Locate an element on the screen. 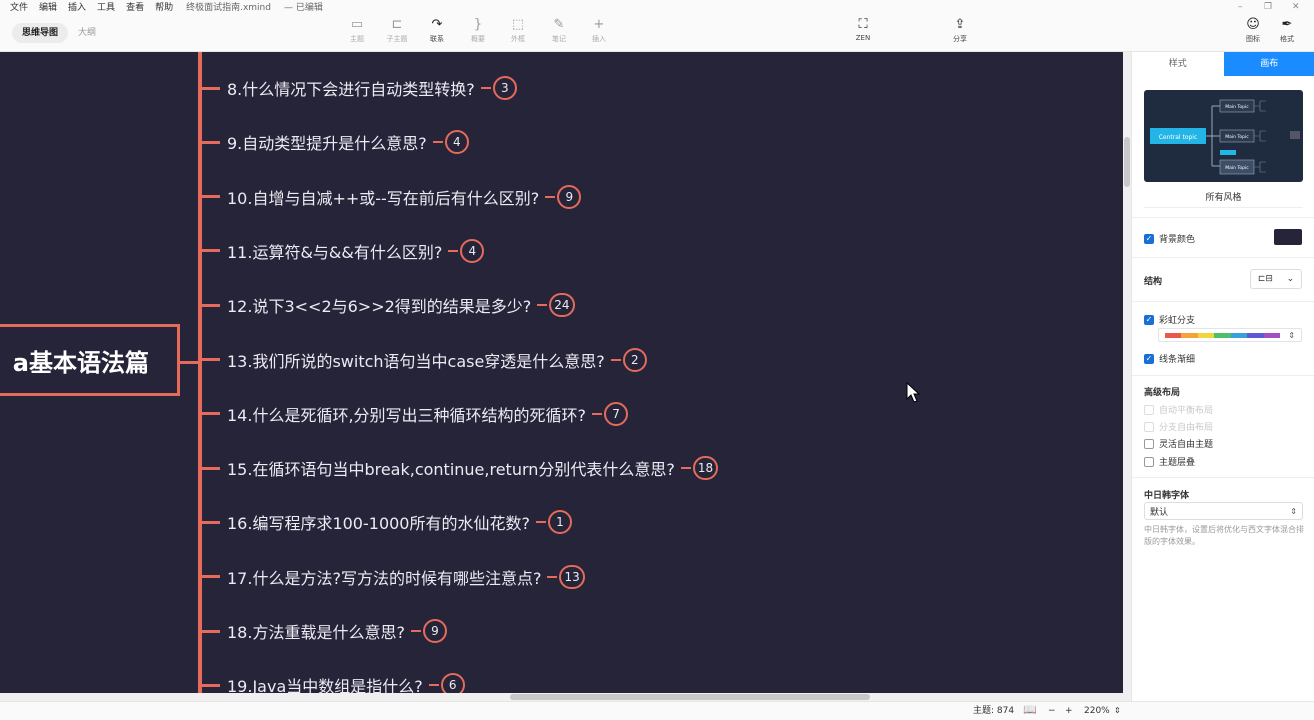 The image size is (1314, 720). tab-canvas: 画布 is located at coordinates (1268, 64).